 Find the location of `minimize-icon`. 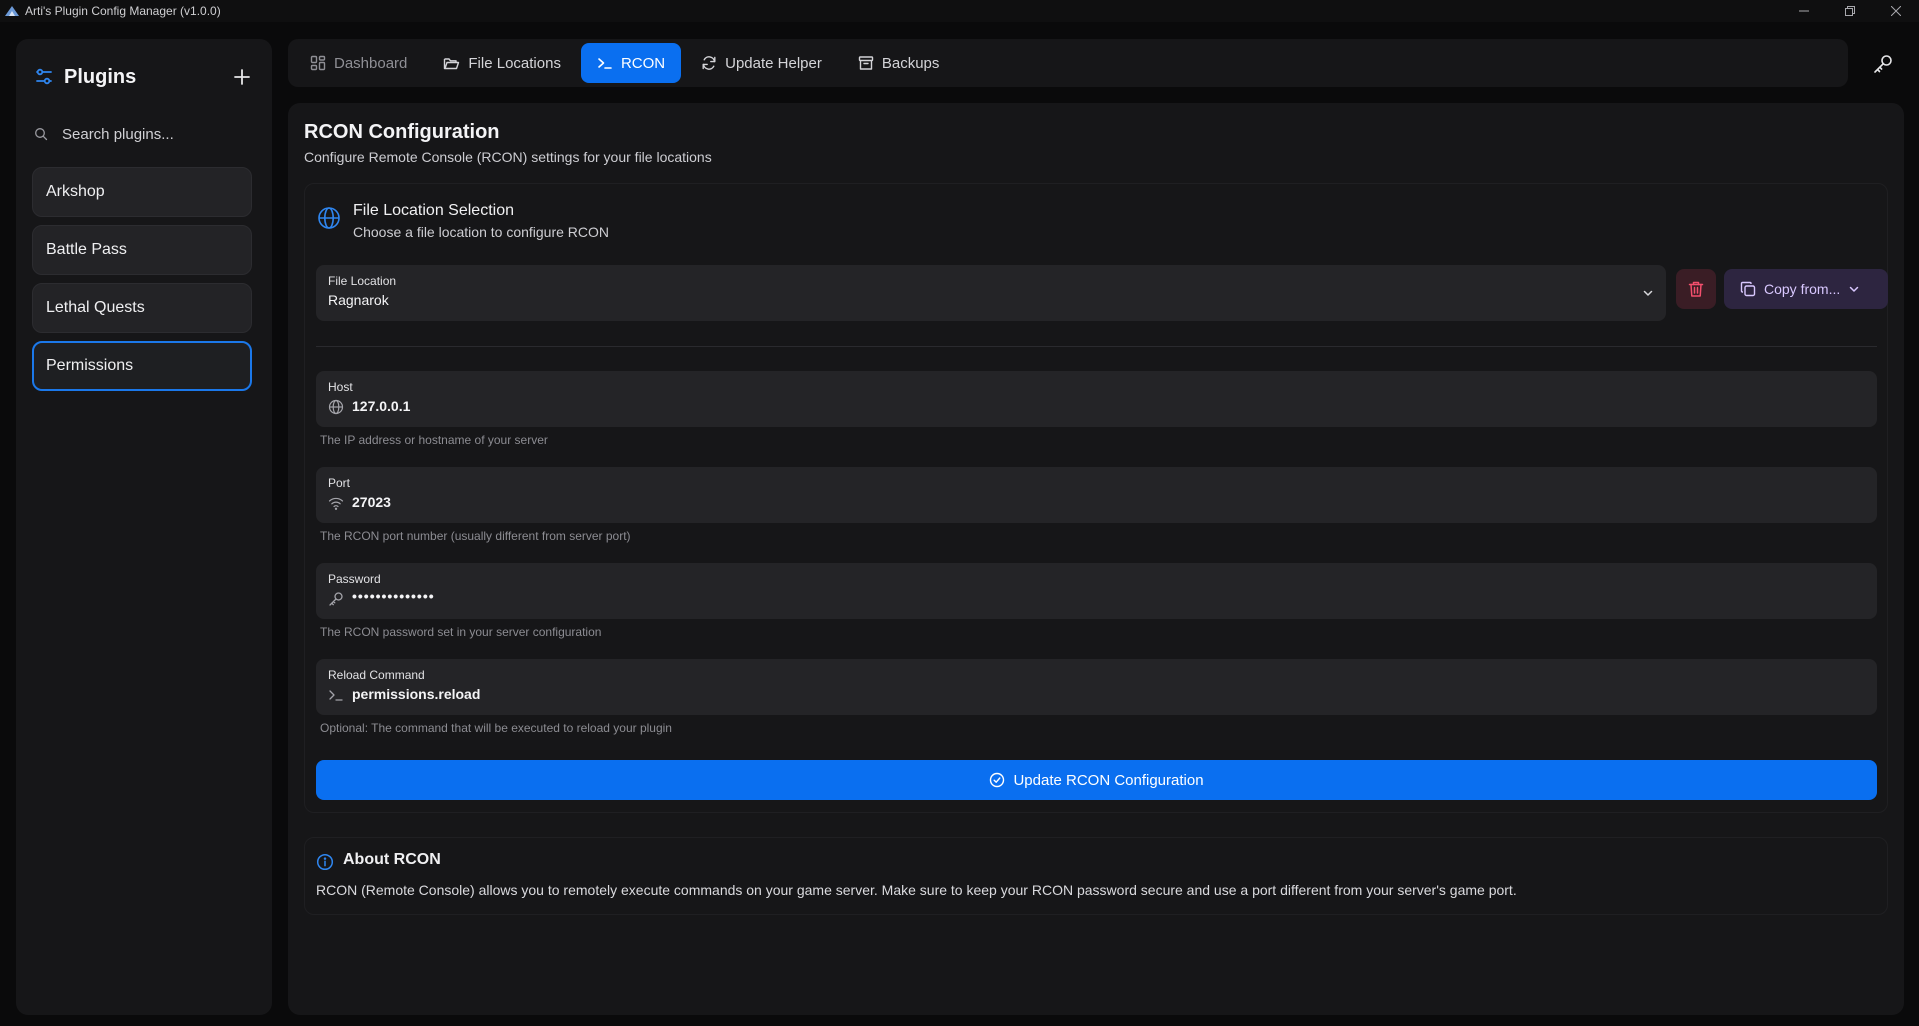

minimize-icon is located at coordinates (1804, 11).